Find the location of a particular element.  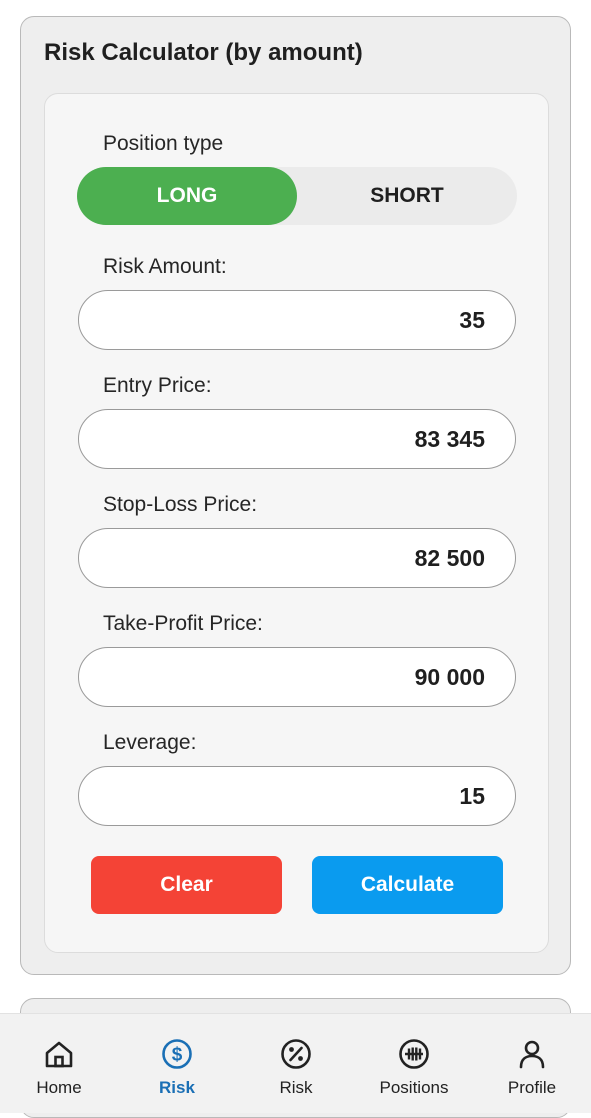

nav-home-label: Home is located at coordinates (59, 1087).